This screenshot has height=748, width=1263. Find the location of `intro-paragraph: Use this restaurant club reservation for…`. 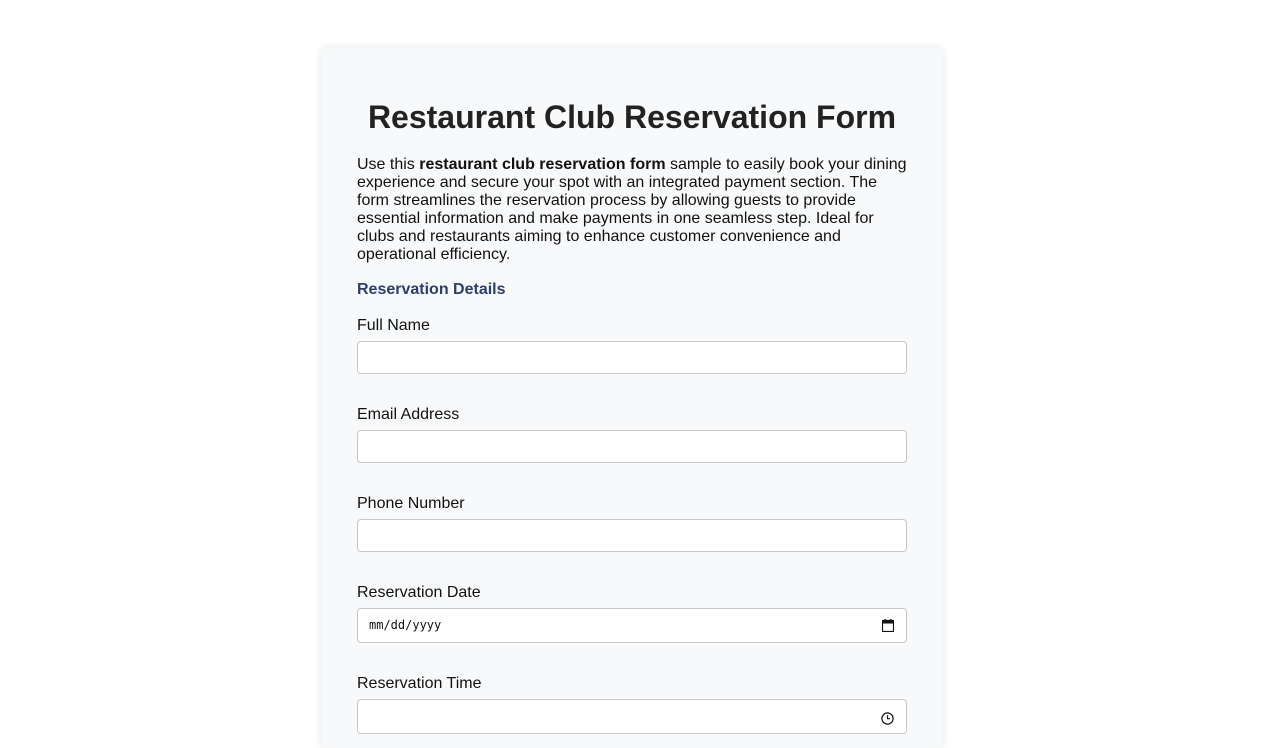

intro-paragraph: Use this restaurant club reservation for… is located at coordinates (632, 210).